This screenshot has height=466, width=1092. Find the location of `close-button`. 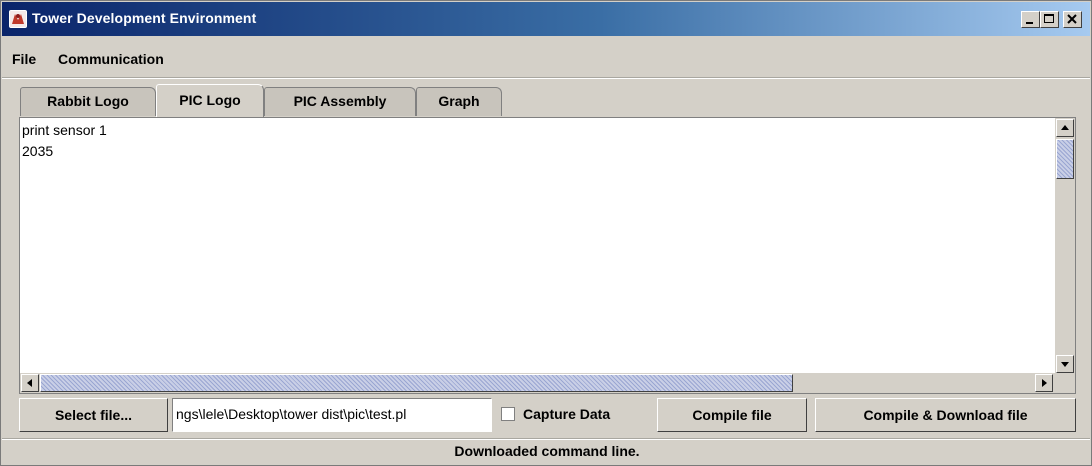

close-button is located at coordinates (1072, 19).